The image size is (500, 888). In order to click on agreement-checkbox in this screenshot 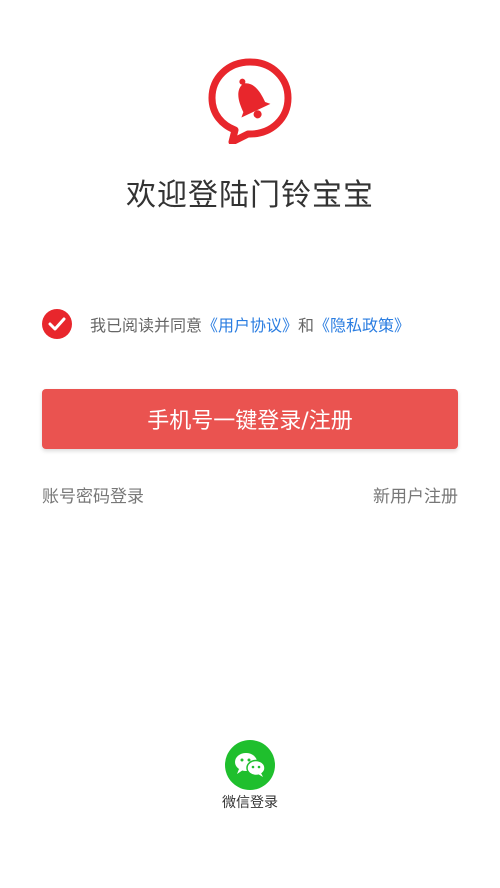, I will do `click(57, 324)`.